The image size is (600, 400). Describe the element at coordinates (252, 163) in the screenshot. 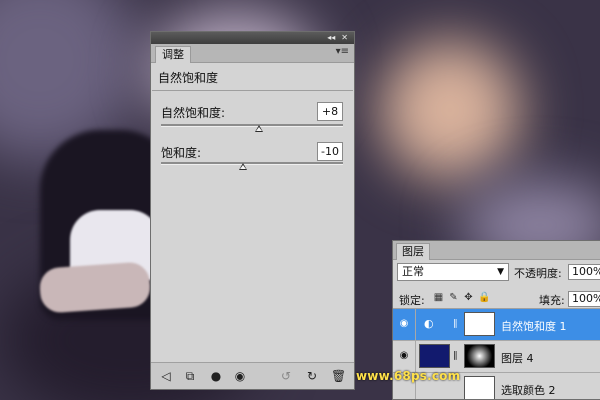

I see `saturation-slider-track` at that location.